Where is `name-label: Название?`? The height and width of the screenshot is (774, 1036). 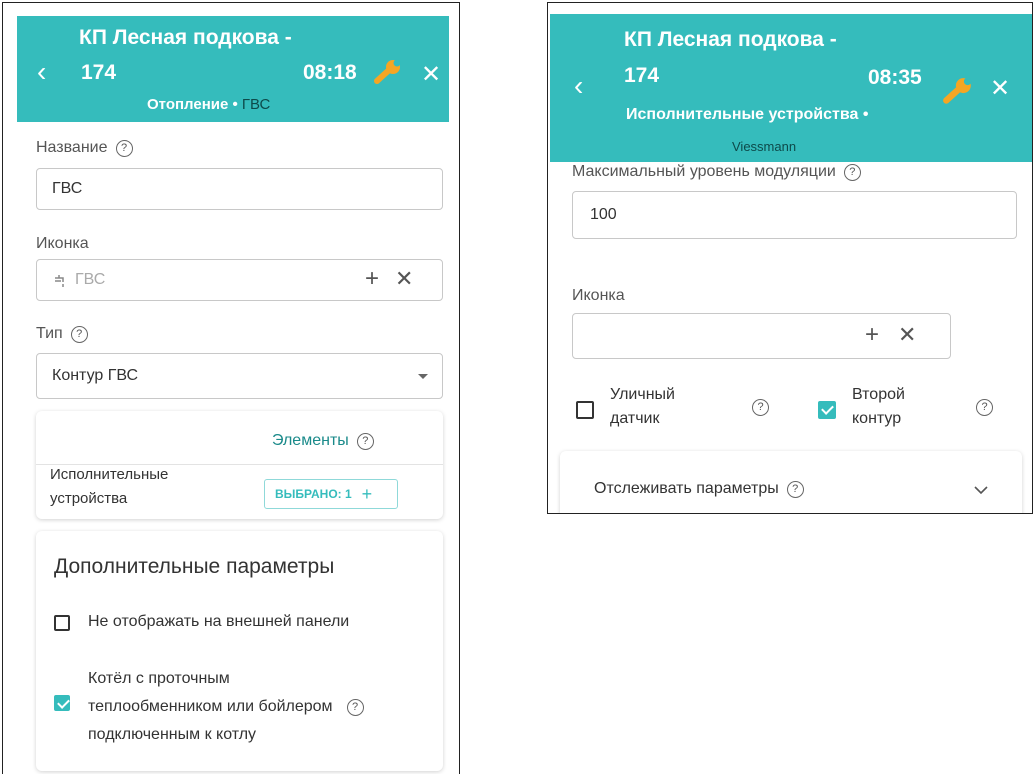 name-label: Название? is located at coordinates (84, 148).